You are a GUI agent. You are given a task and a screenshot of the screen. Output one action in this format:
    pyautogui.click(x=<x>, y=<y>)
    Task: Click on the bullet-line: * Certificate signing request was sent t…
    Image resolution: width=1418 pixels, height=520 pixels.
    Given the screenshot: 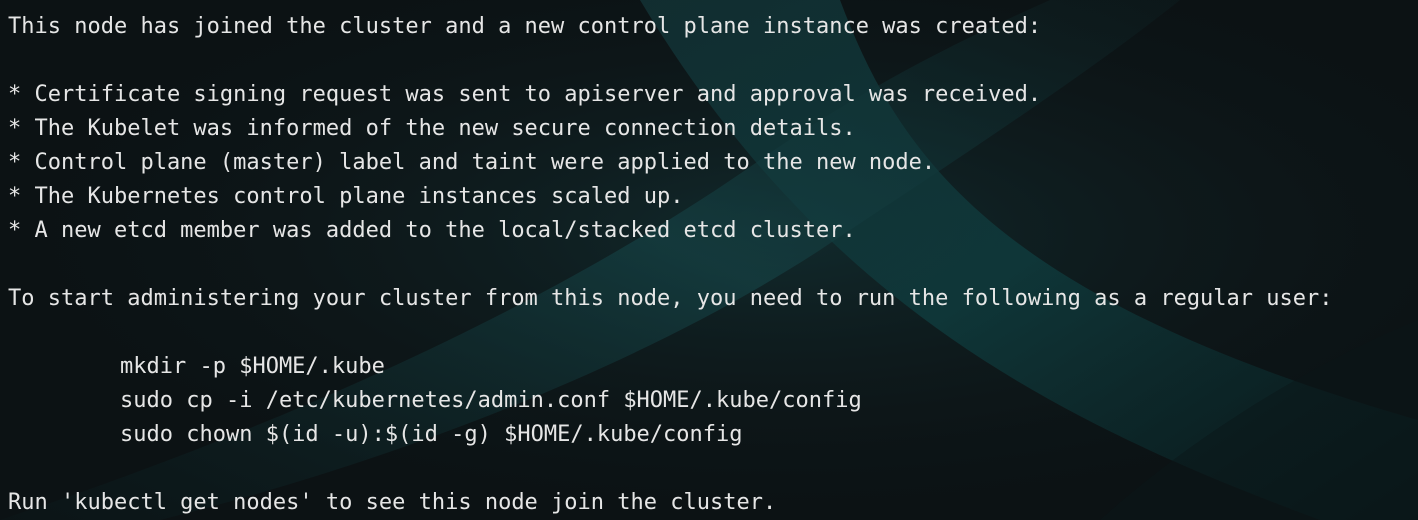 What is the action you would take?
    pyautogui.click(x=525, y=94)
    